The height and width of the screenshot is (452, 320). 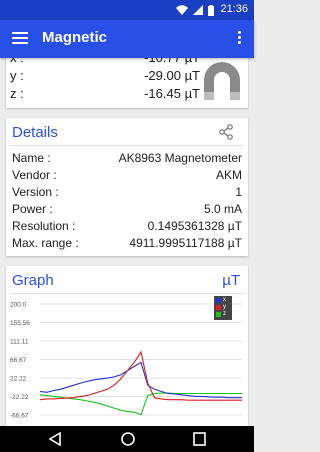 I want to click on home-icon, so click(x=128, y=439).